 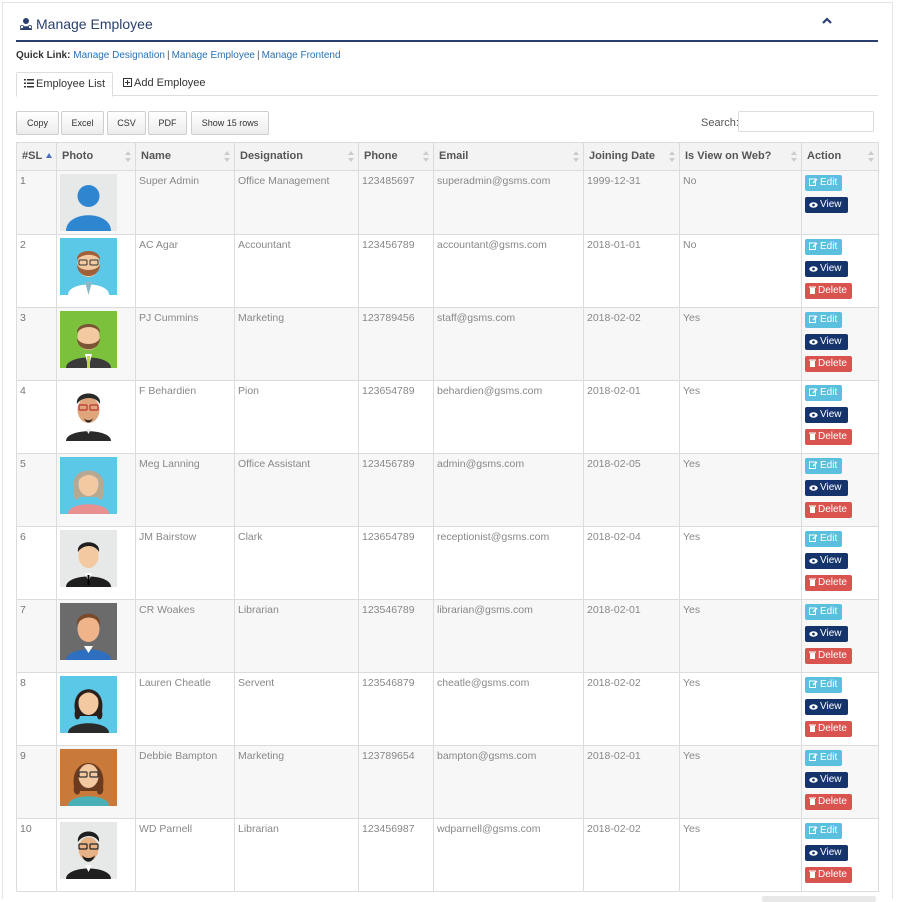 I want to click on pdf-button: PDF, so click(x=167, y=123).